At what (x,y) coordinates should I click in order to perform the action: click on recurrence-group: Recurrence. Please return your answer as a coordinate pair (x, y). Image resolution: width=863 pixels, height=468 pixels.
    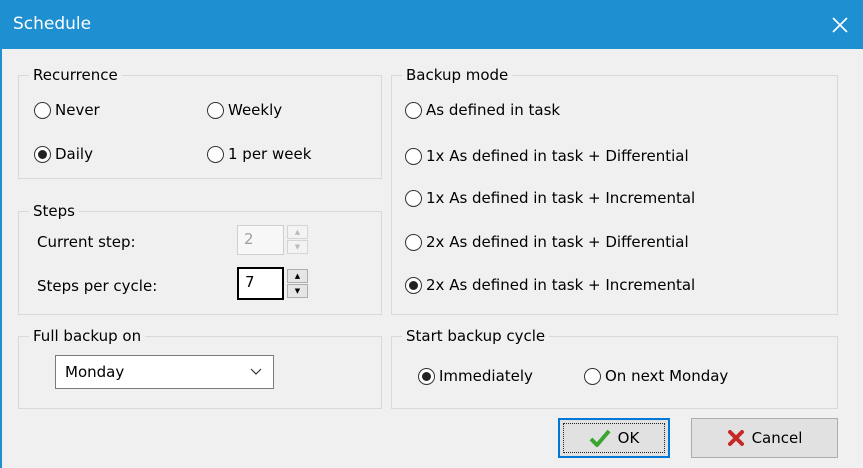
    Looking at the image, I should click on (200, 122).